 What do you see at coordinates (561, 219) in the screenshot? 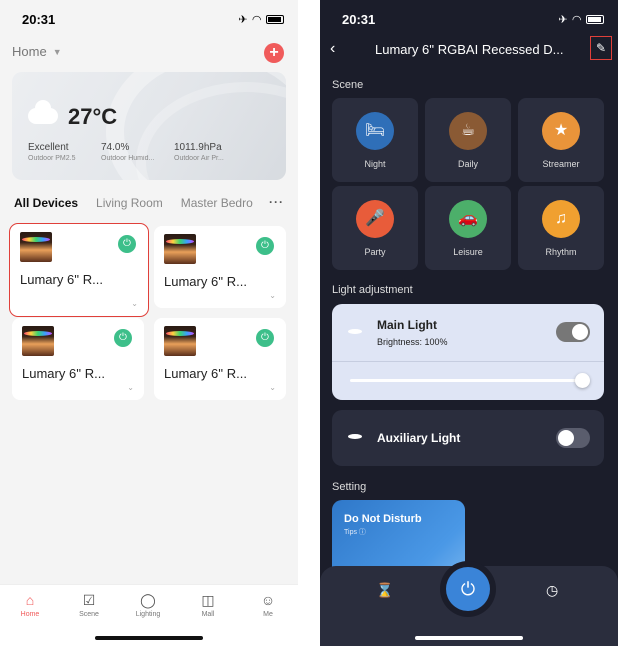
I see `music-icon: ♫` at bounding box center [561, 219].